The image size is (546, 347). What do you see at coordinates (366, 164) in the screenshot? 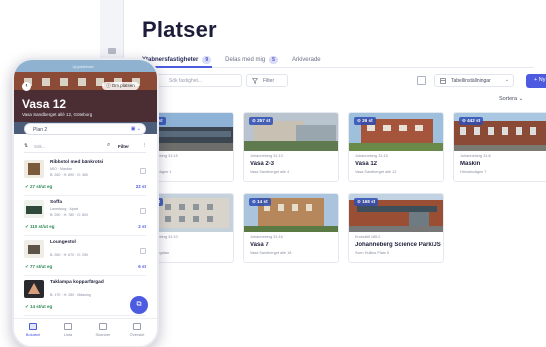
I see `property-name: Vasa 12` at bounding box center [366, 164].